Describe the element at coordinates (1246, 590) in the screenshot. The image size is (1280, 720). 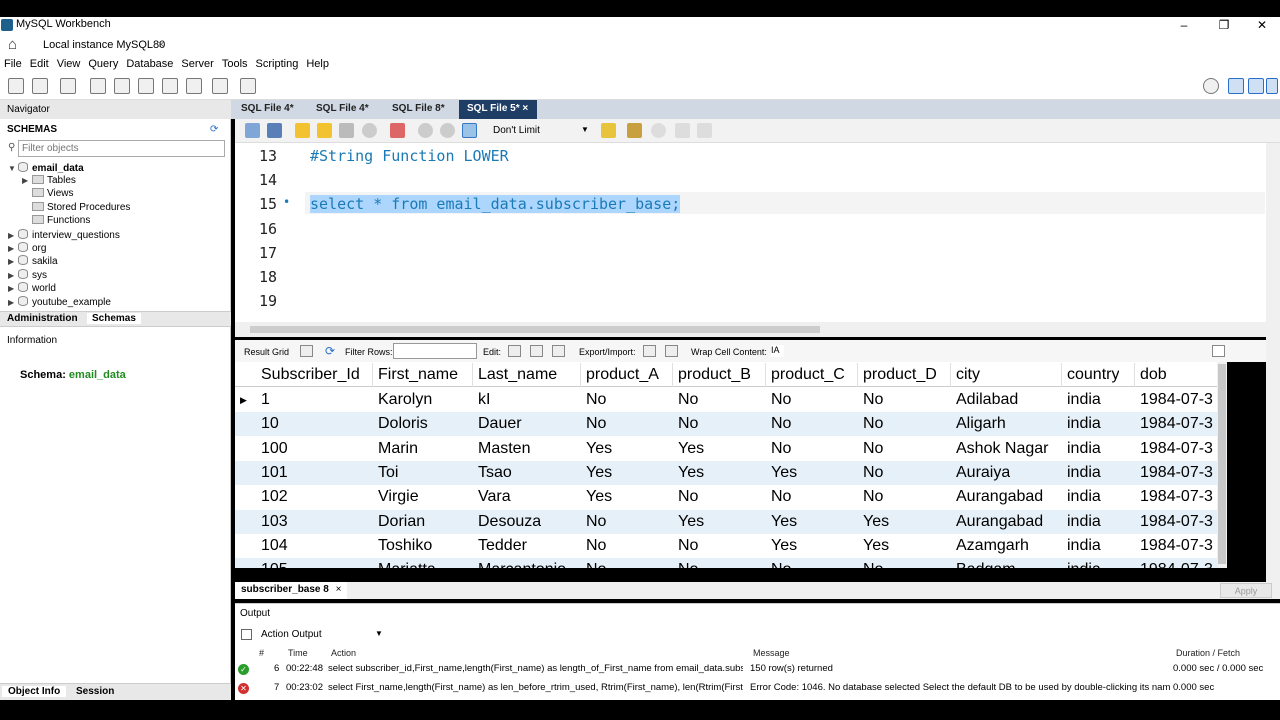
I see `apply-button: Apply` at that location.